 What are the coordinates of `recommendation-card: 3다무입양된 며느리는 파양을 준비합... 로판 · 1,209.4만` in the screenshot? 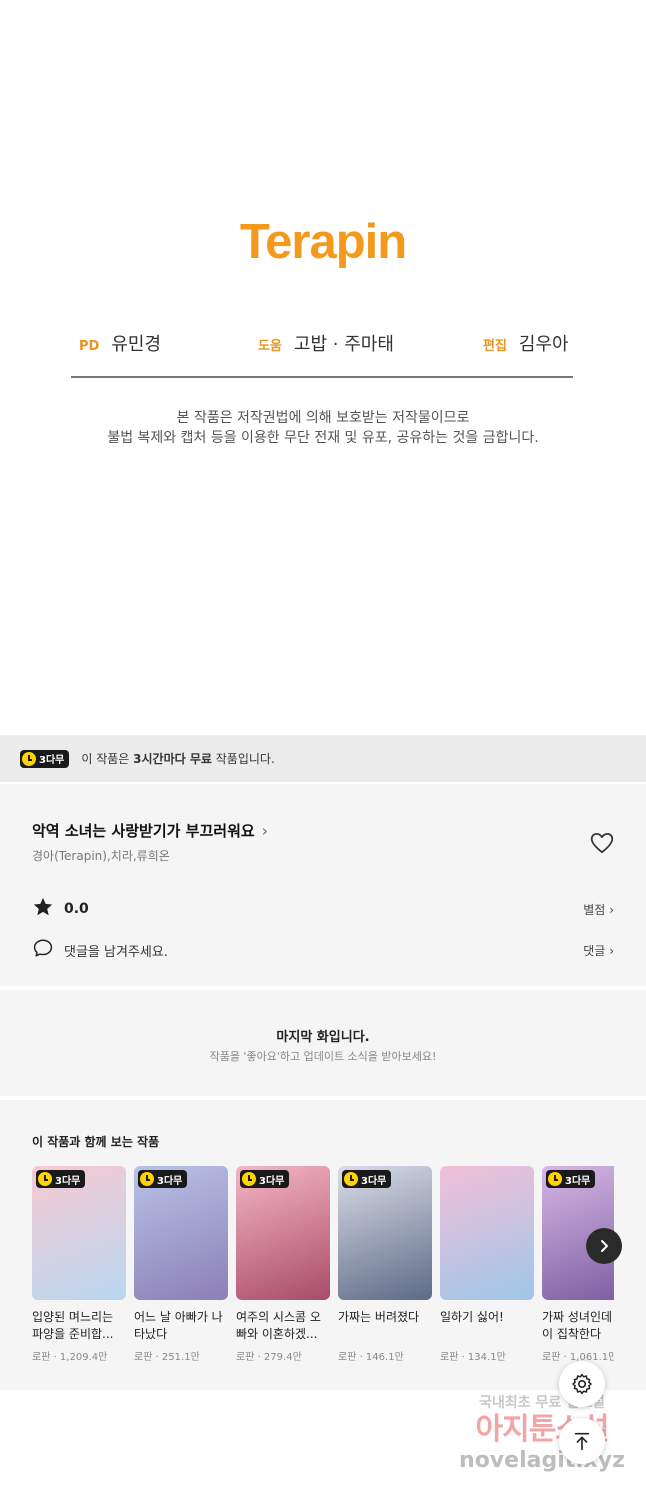 It's located at (79, 1264).